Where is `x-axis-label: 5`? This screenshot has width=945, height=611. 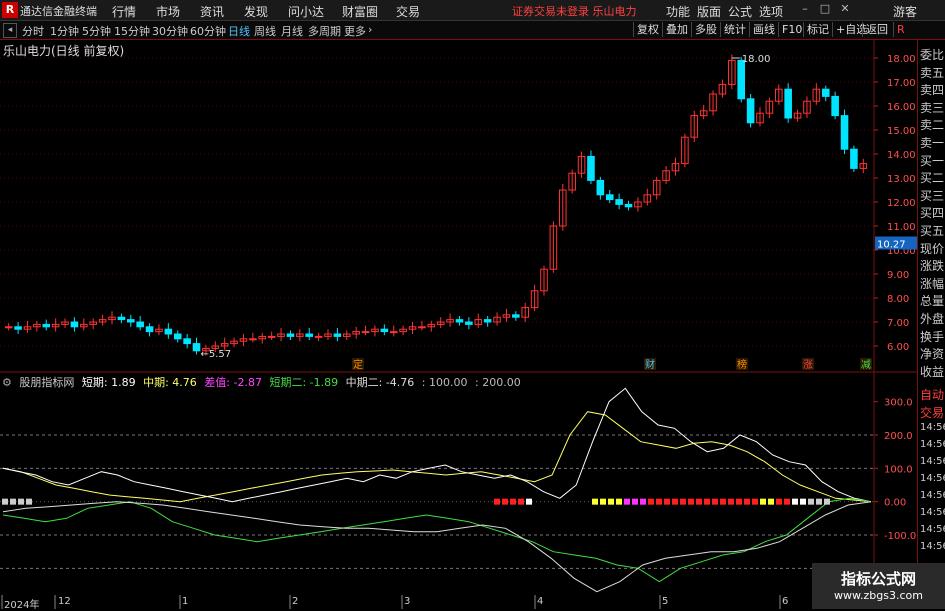 x-axis-label: 5 is located at coordinates (665, 601).